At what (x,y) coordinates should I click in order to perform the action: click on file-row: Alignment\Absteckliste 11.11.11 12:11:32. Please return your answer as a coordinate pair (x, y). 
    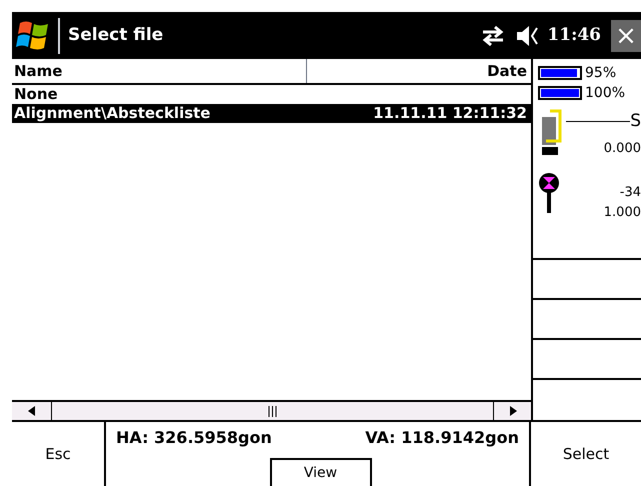
    Looking at the image, I should click on (271, 113).